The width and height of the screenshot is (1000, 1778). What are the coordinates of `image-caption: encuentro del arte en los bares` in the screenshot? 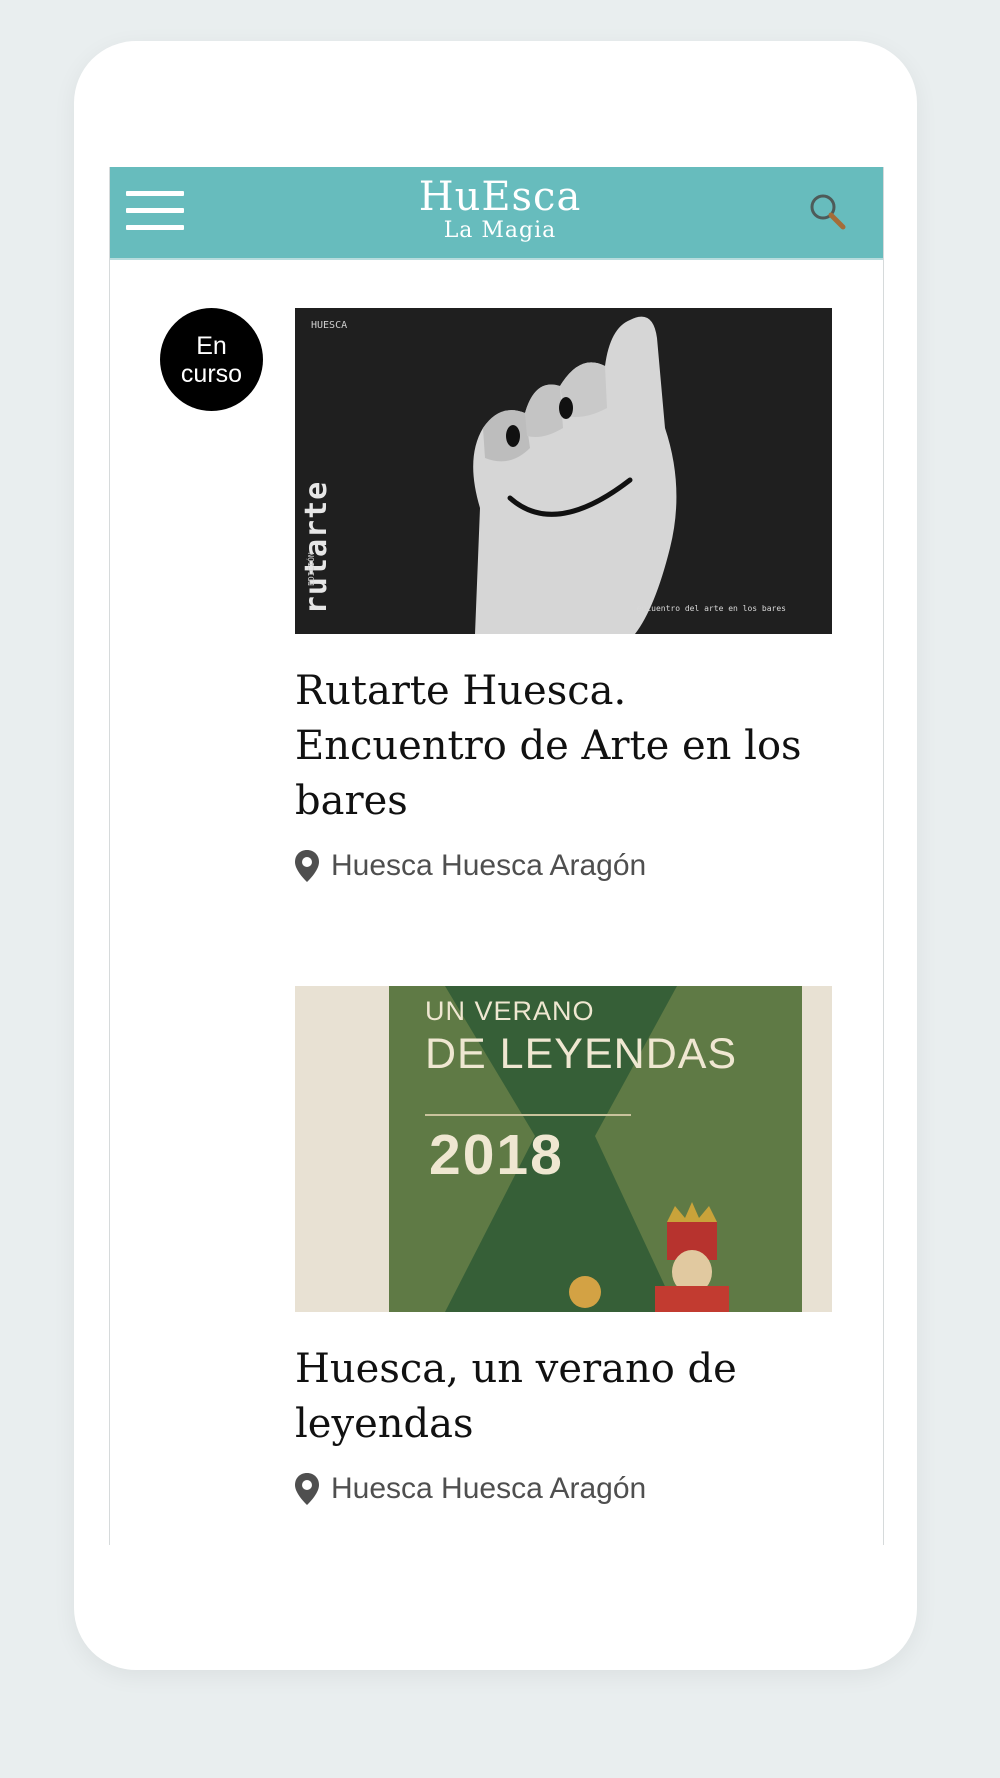 It's located at (711, 608).